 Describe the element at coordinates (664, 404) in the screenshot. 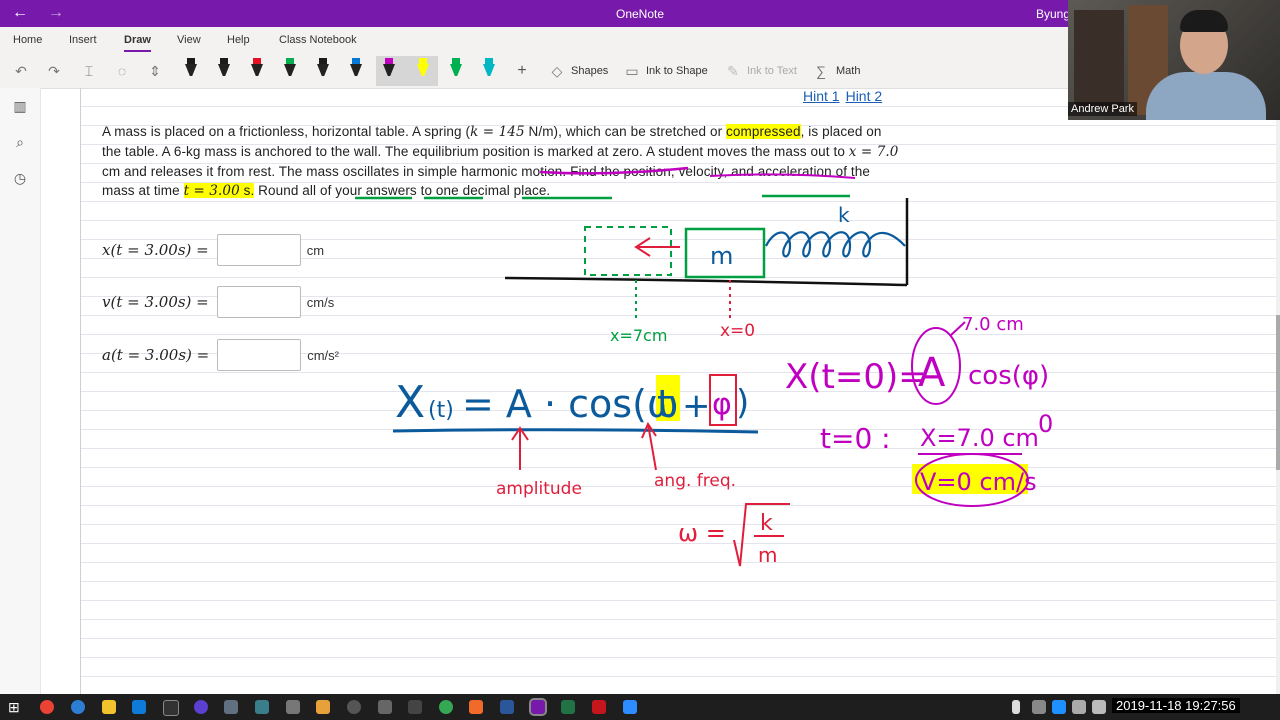

I see `ink-eq-t: t` at that location.